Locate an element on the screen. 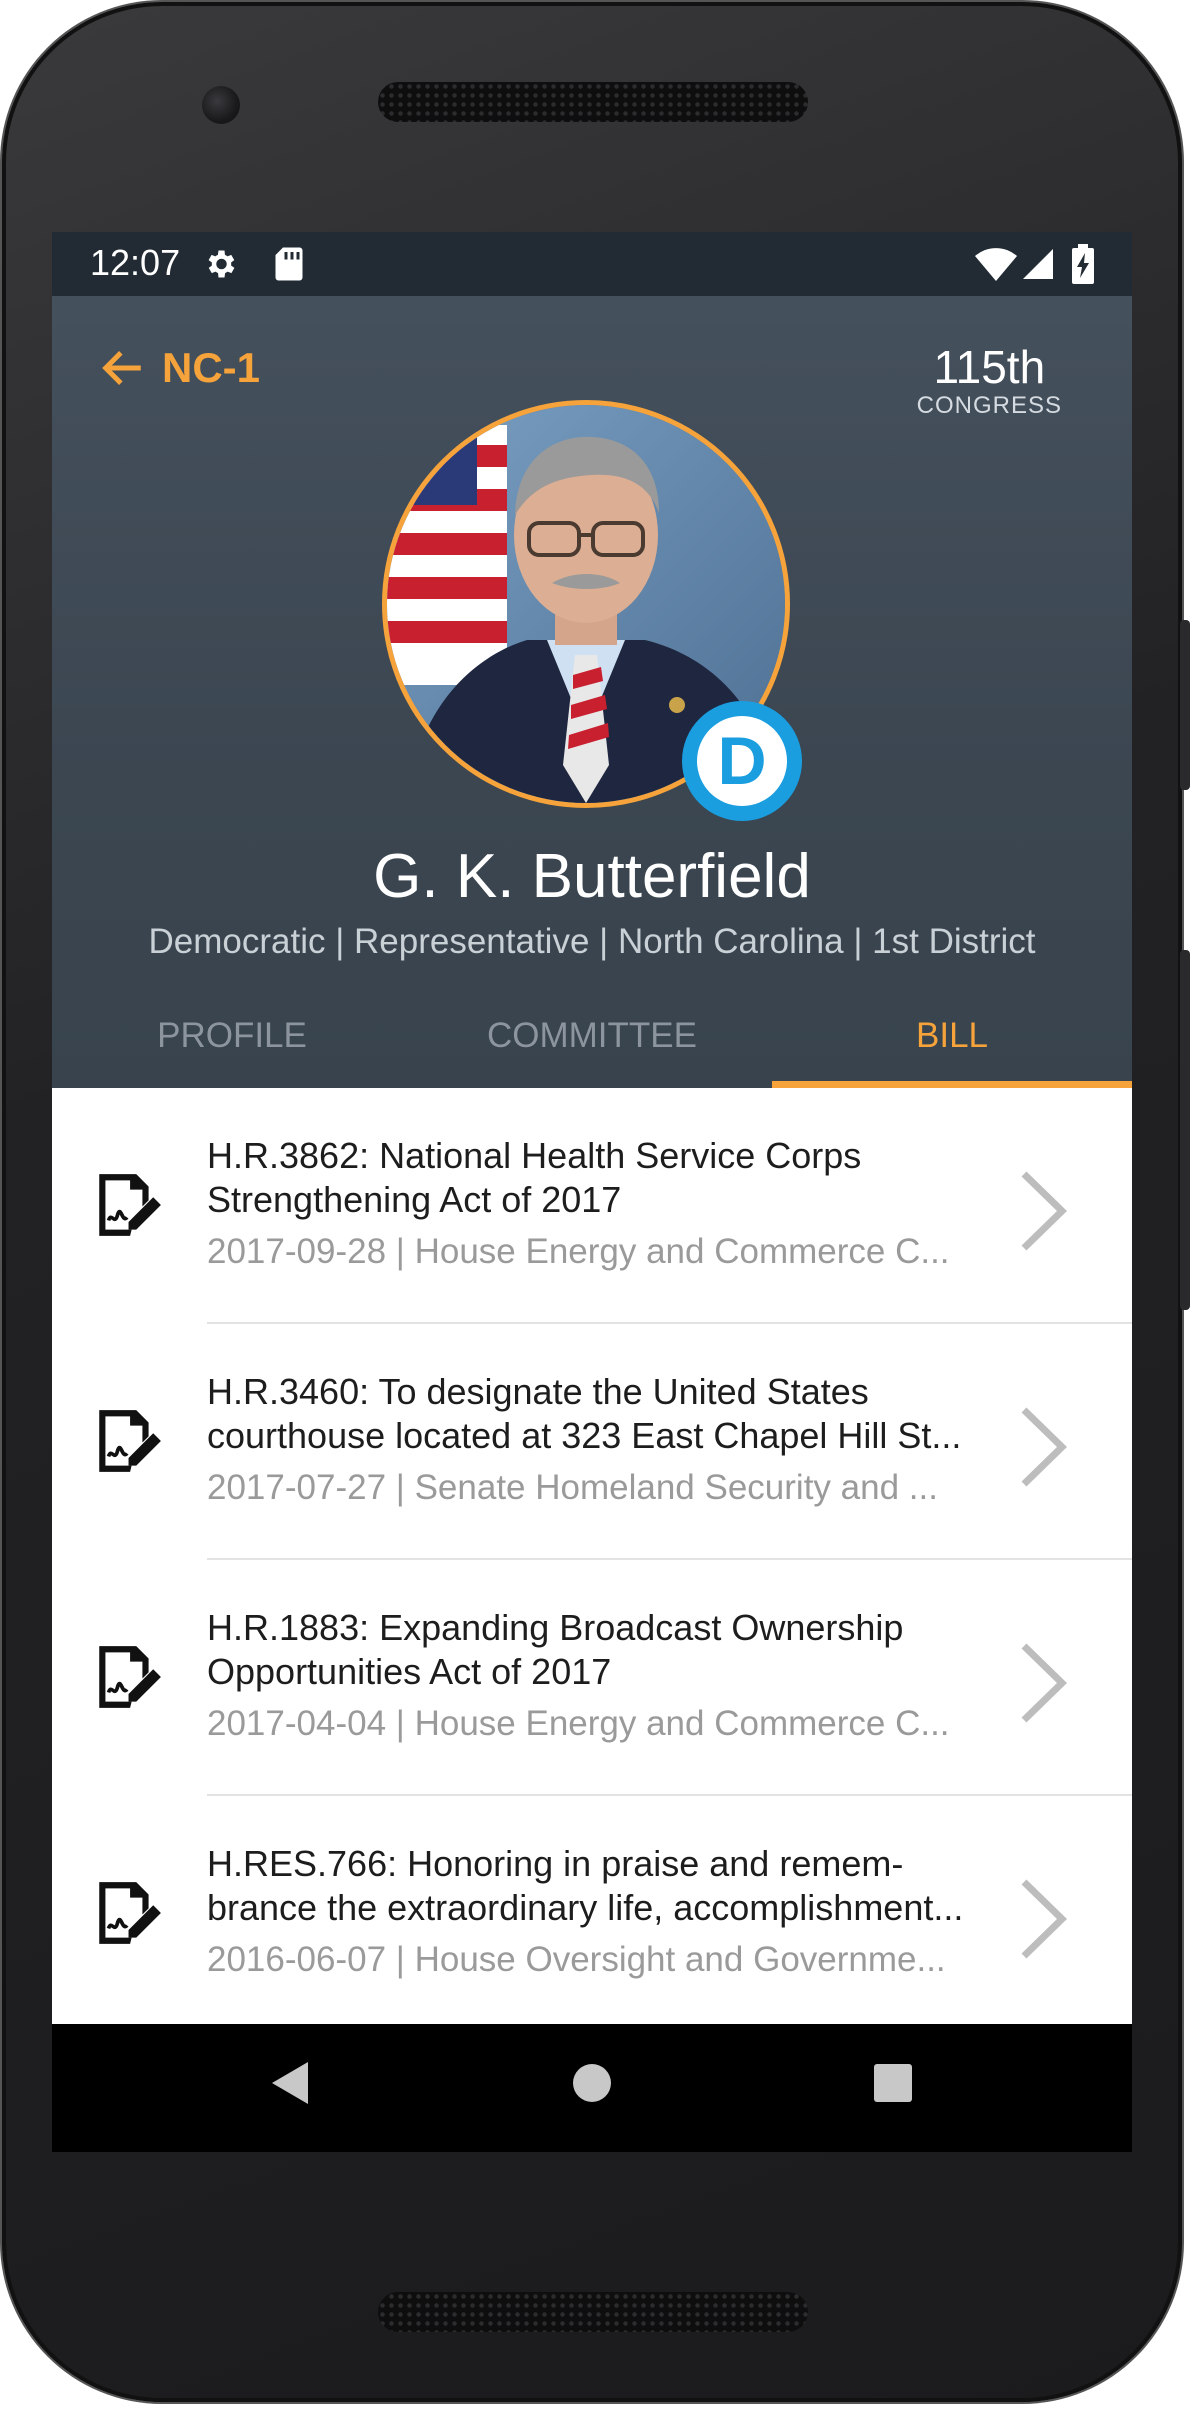  member-name: G. K. Butterfield is located at coordinates (592, 876).